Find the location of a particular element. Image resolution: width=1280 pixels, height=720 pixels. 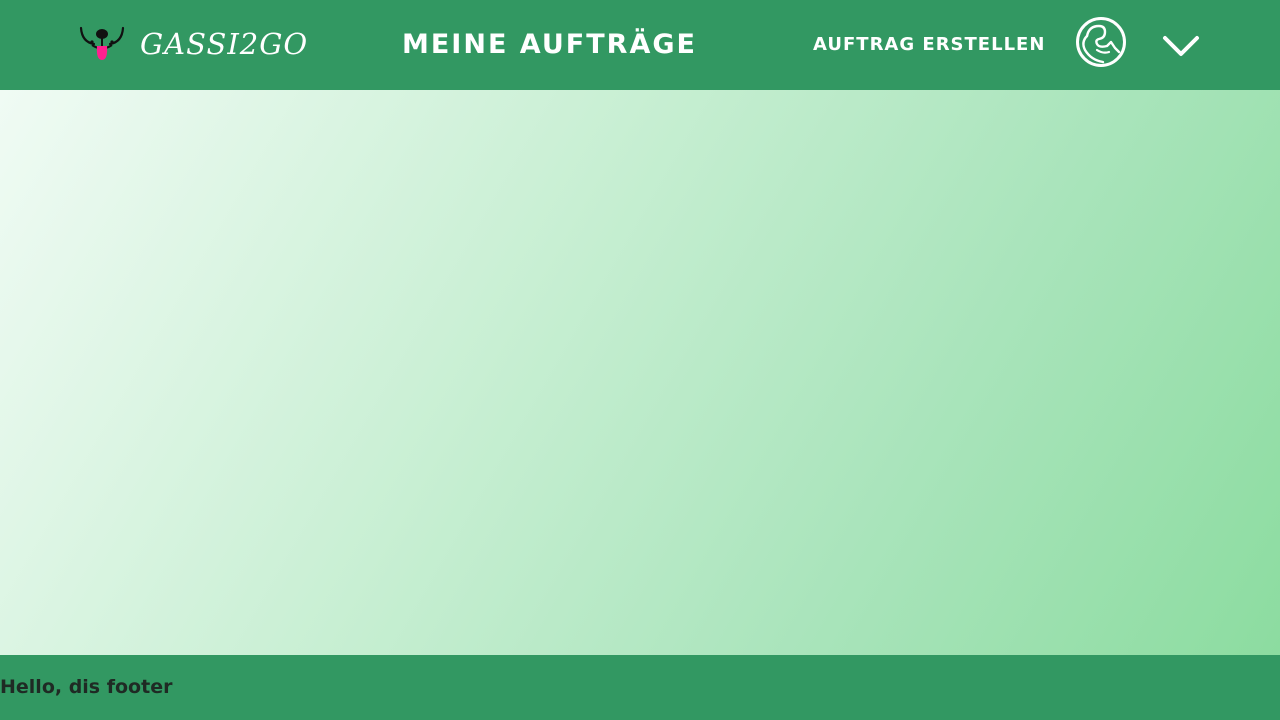

menu-toggle-button is located at coordinates (1181, 46).